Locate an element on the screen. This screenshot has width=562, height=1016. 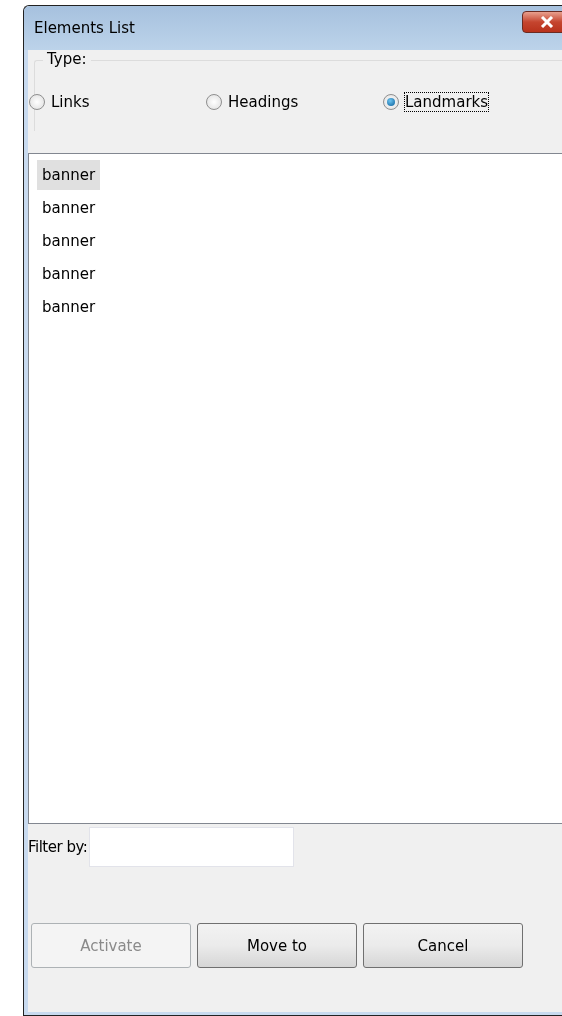
radio-label: Links is located at coordinates (70, 102).